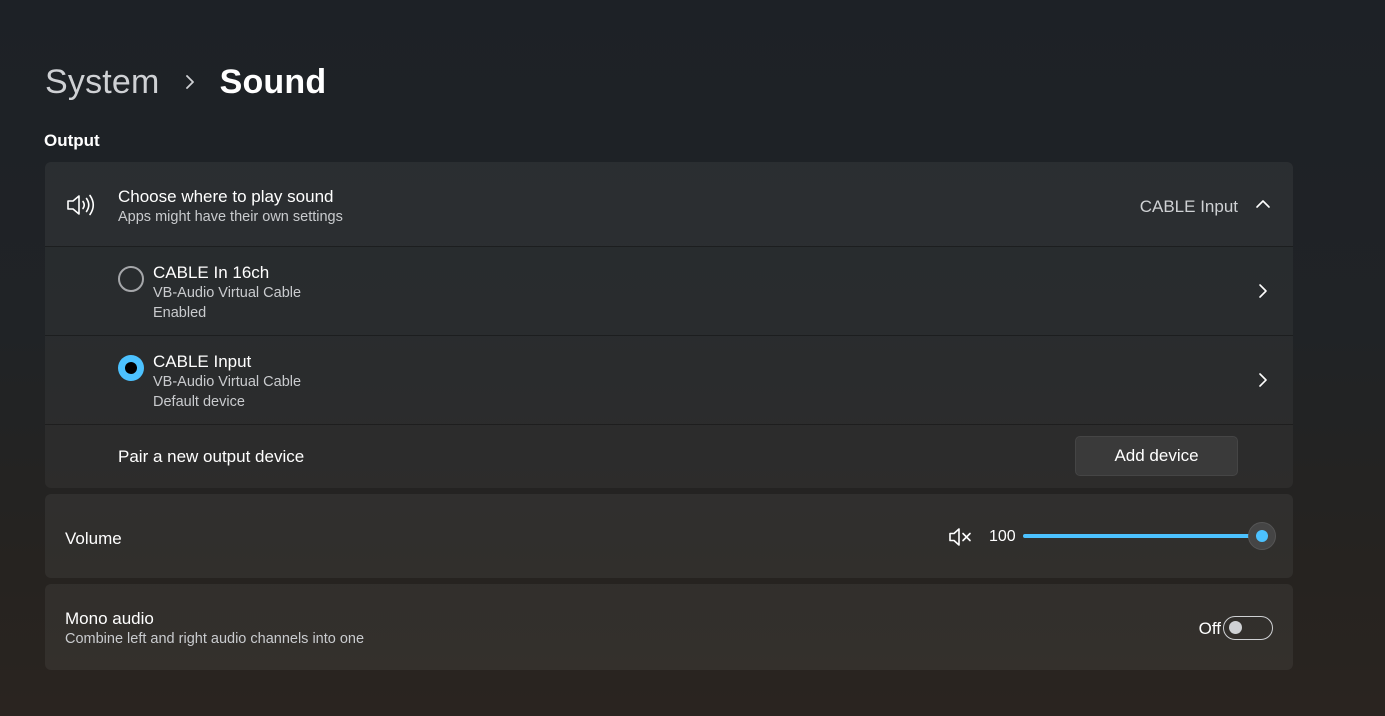  Describe the element at coordinates (72, 140) in the screenshot. I see `section-title-output: Output` at that location.